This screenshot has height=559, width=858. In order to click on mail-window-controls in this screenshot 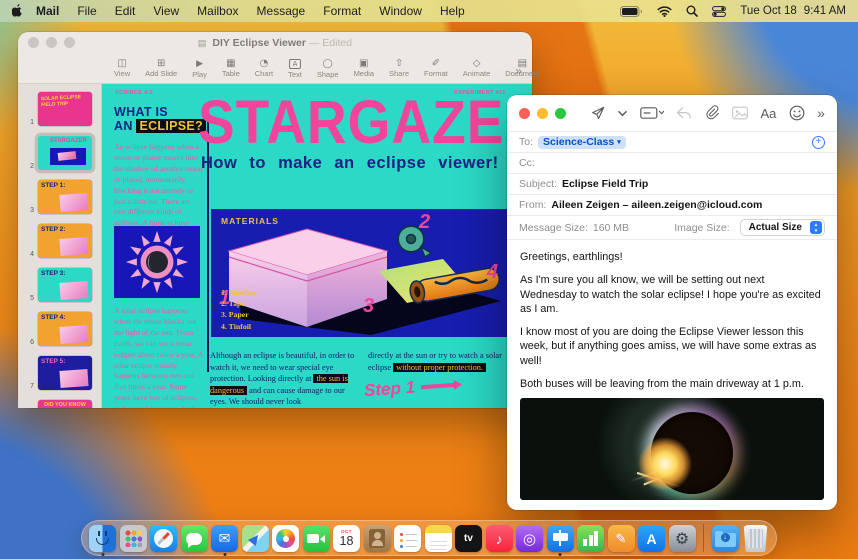, I will do `click(542, 113)`.